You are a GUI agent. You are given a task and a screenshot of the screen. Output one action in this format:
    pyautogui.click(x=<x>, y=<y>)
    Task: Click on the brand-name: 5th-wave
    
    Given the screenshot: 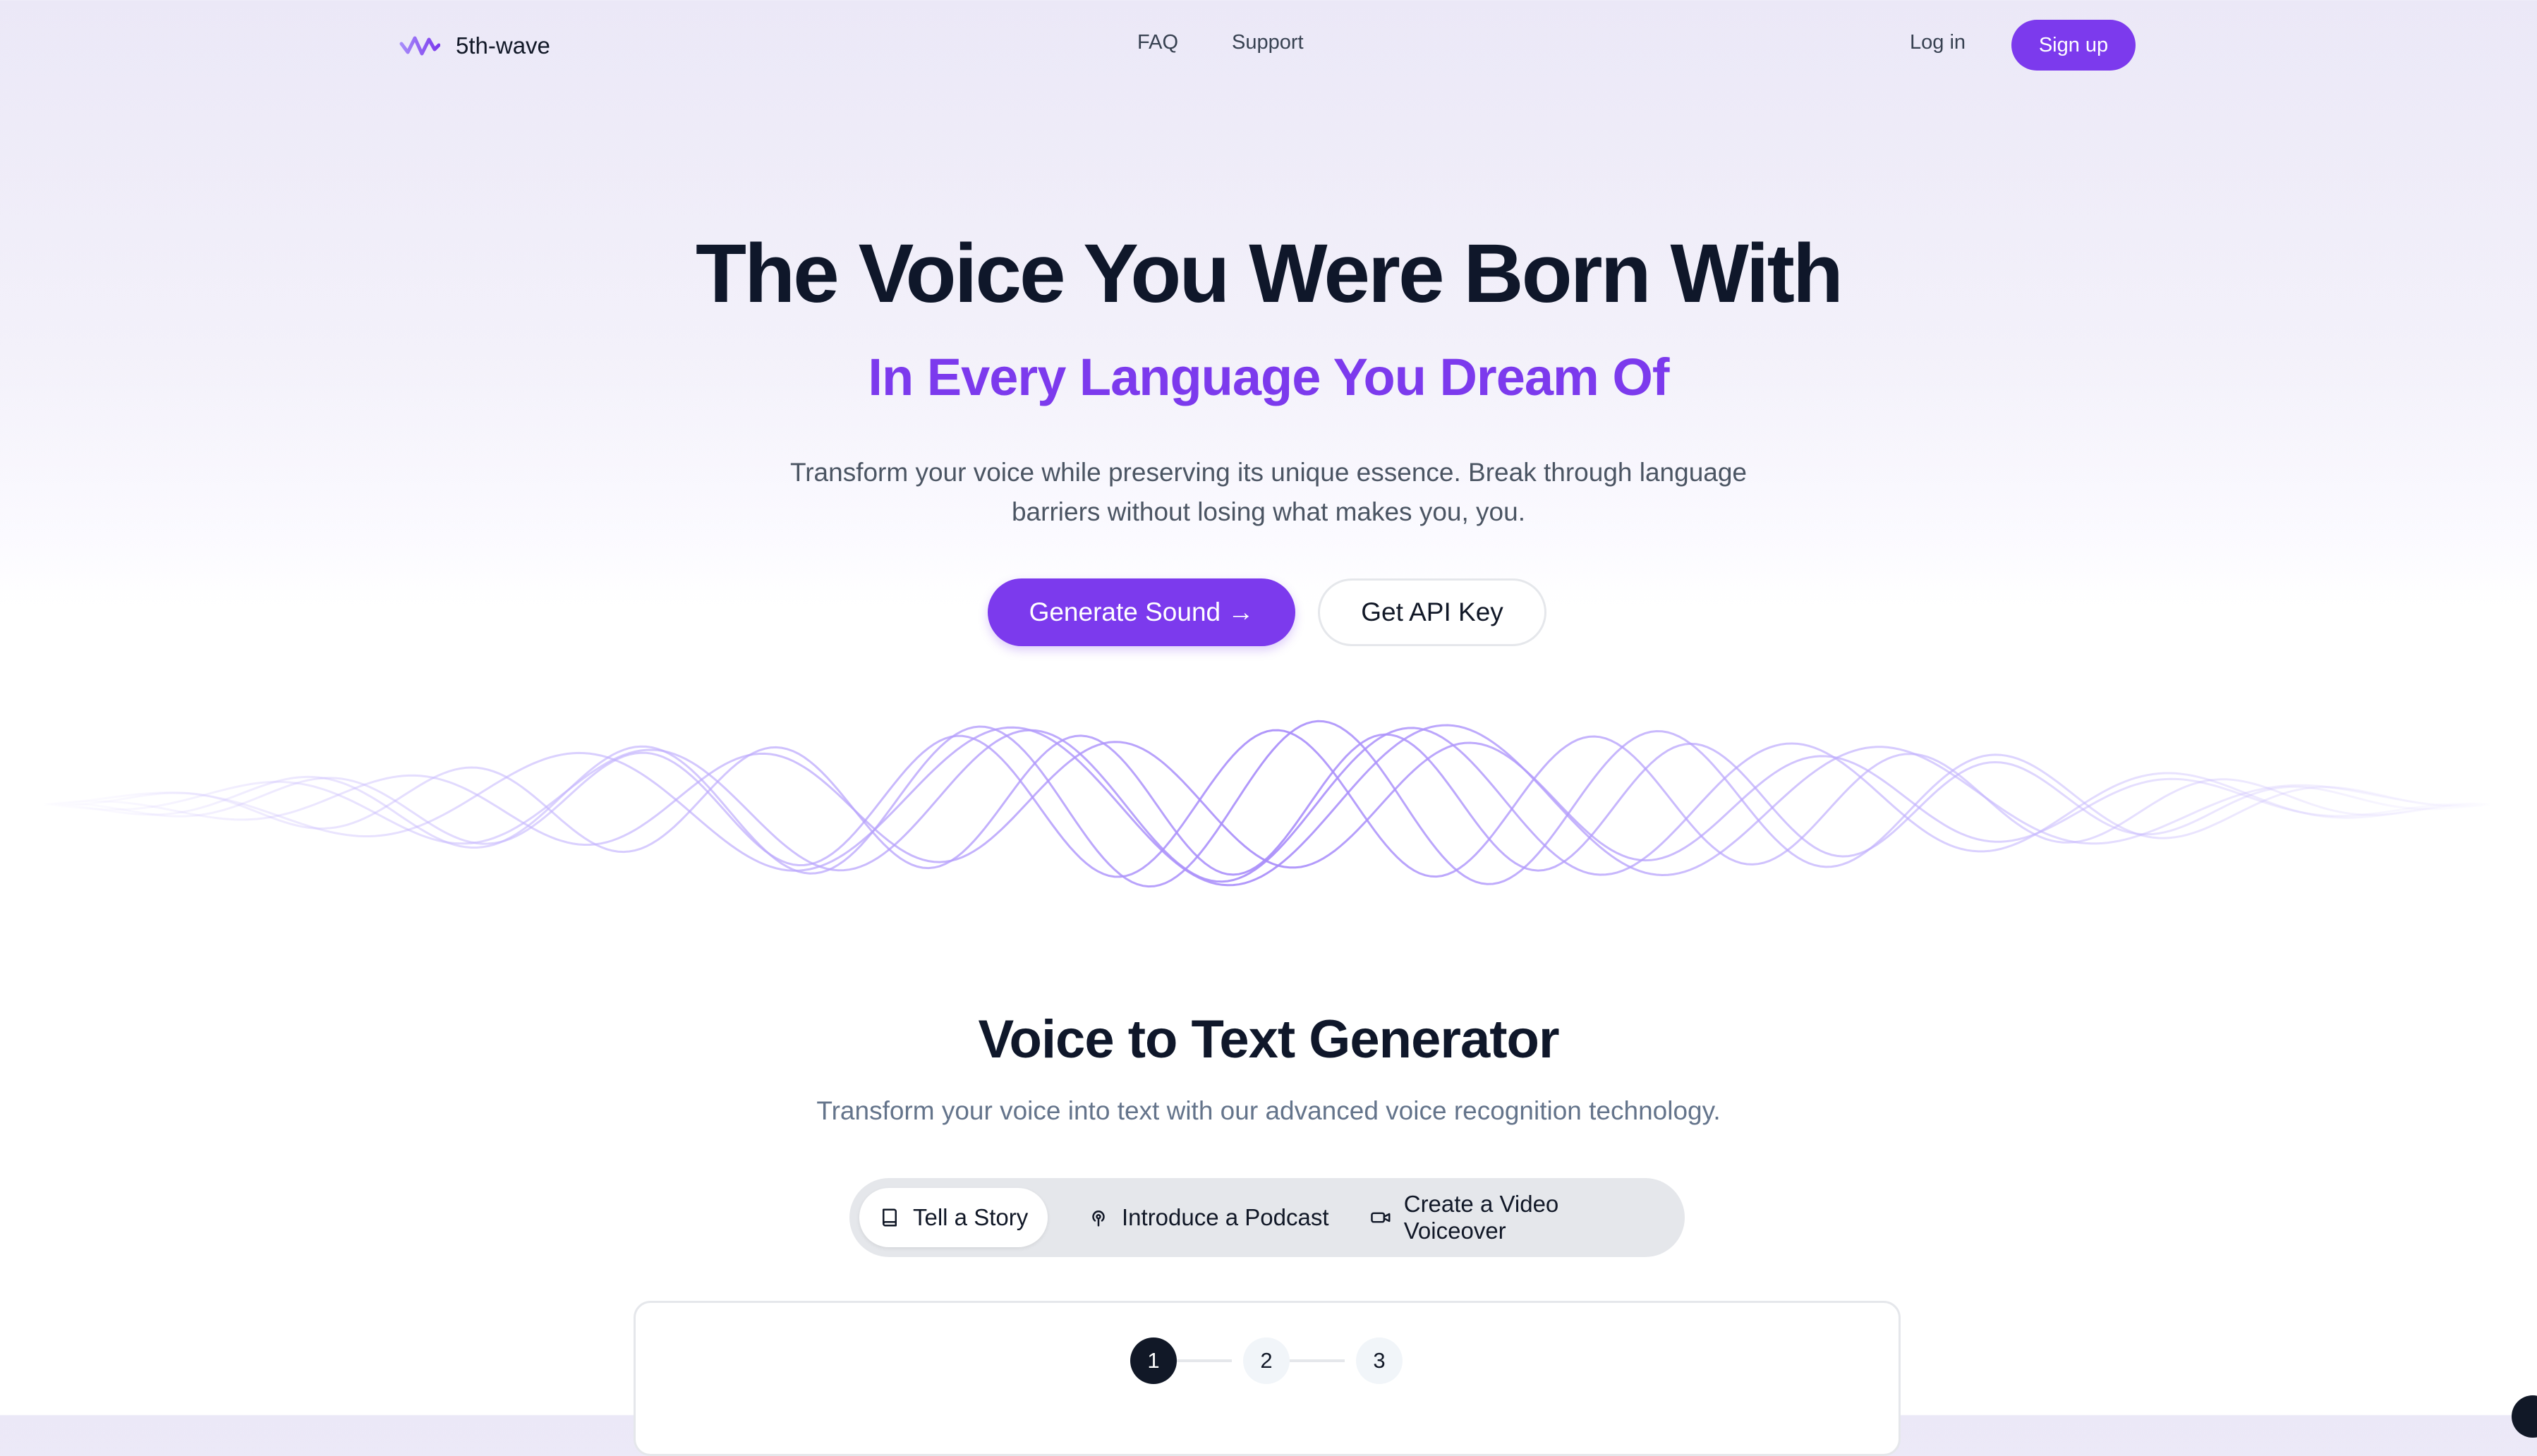 What is the action you would take?
    pyautogui.click(x=503, y=45)
    